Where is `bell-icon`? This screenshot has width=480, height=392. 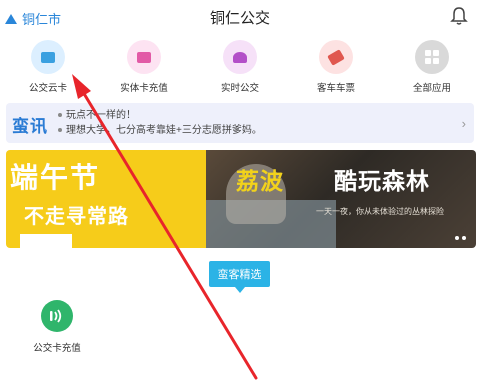
bell-icon is located at coordinates (459, 16).